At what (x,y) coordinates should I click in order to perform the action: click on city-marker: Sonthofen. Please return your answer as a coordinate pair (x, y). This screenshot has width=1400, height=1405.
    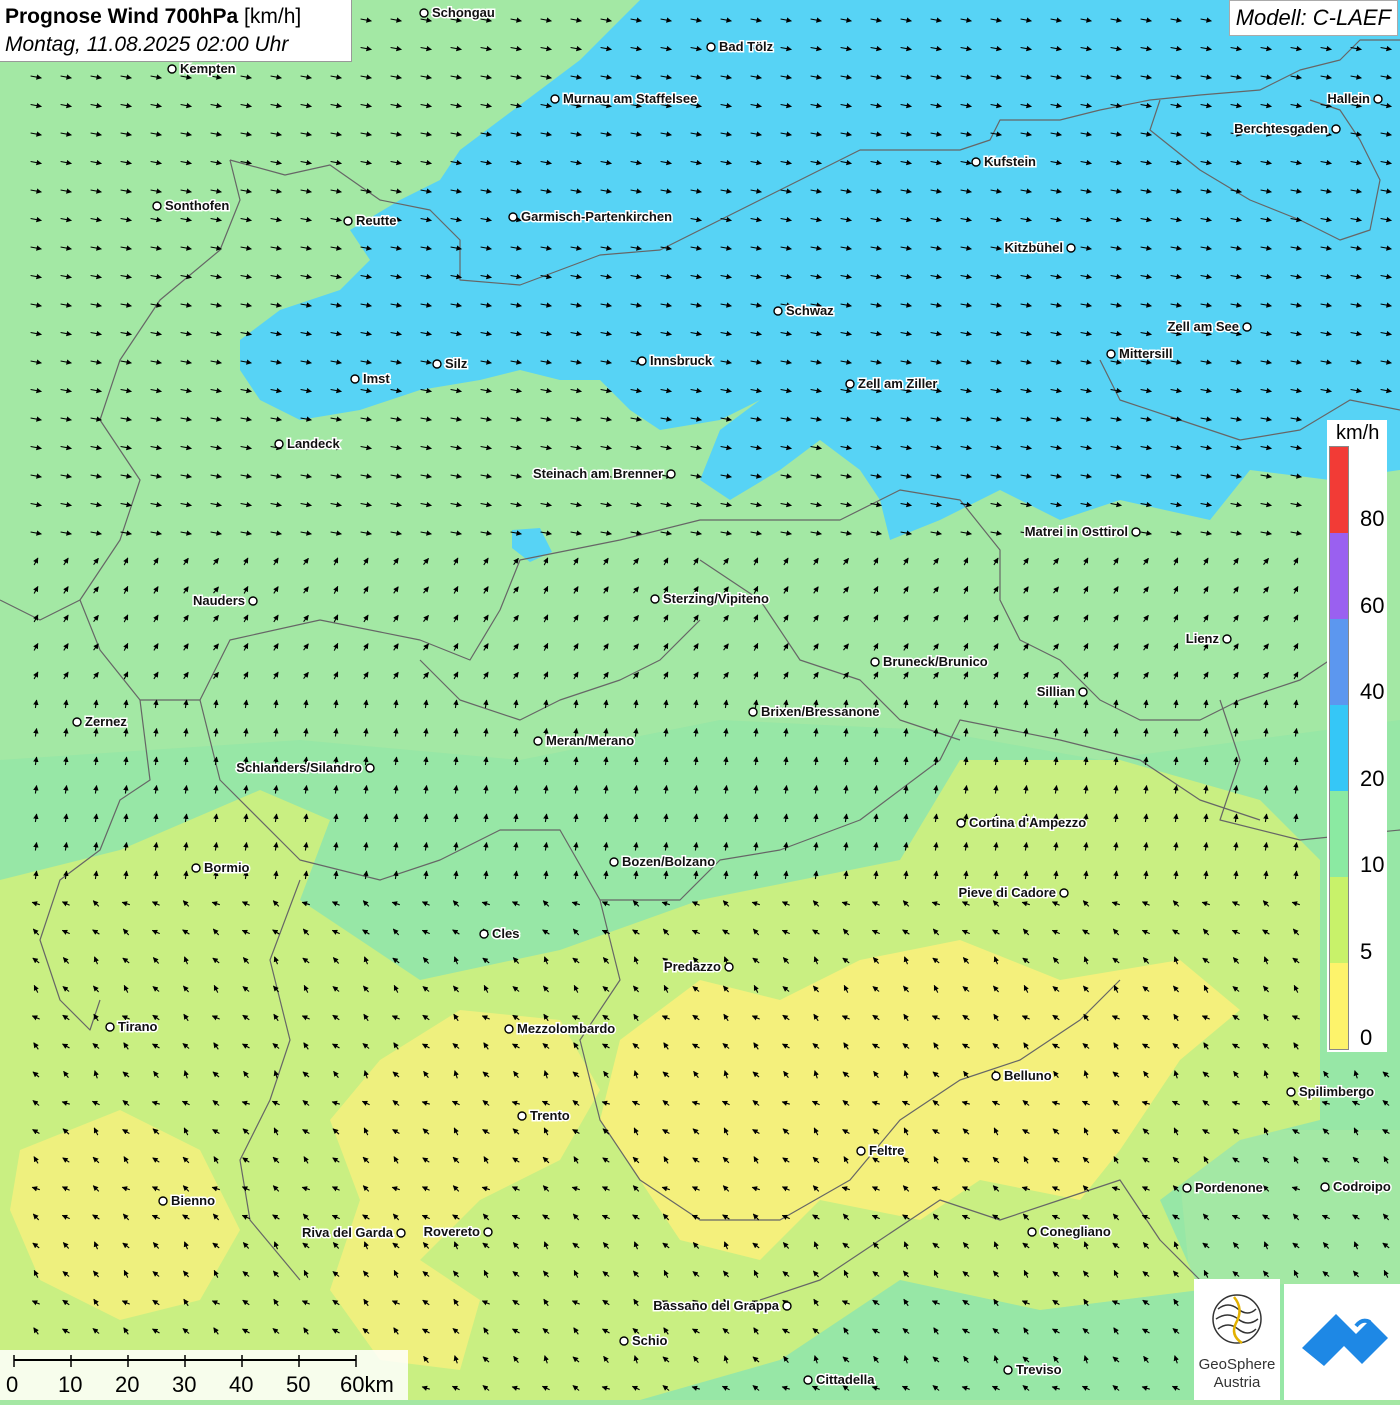
    Looking at the image, I should click on (191, 206).